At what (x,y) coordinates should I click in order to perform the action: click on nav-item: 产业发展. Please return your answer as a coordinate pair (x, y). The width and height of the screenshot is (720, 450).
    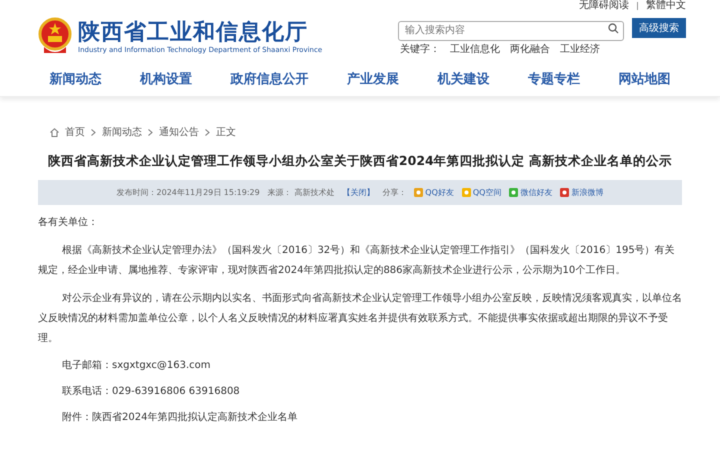
    Looking at the image, I should click on (372, 79).